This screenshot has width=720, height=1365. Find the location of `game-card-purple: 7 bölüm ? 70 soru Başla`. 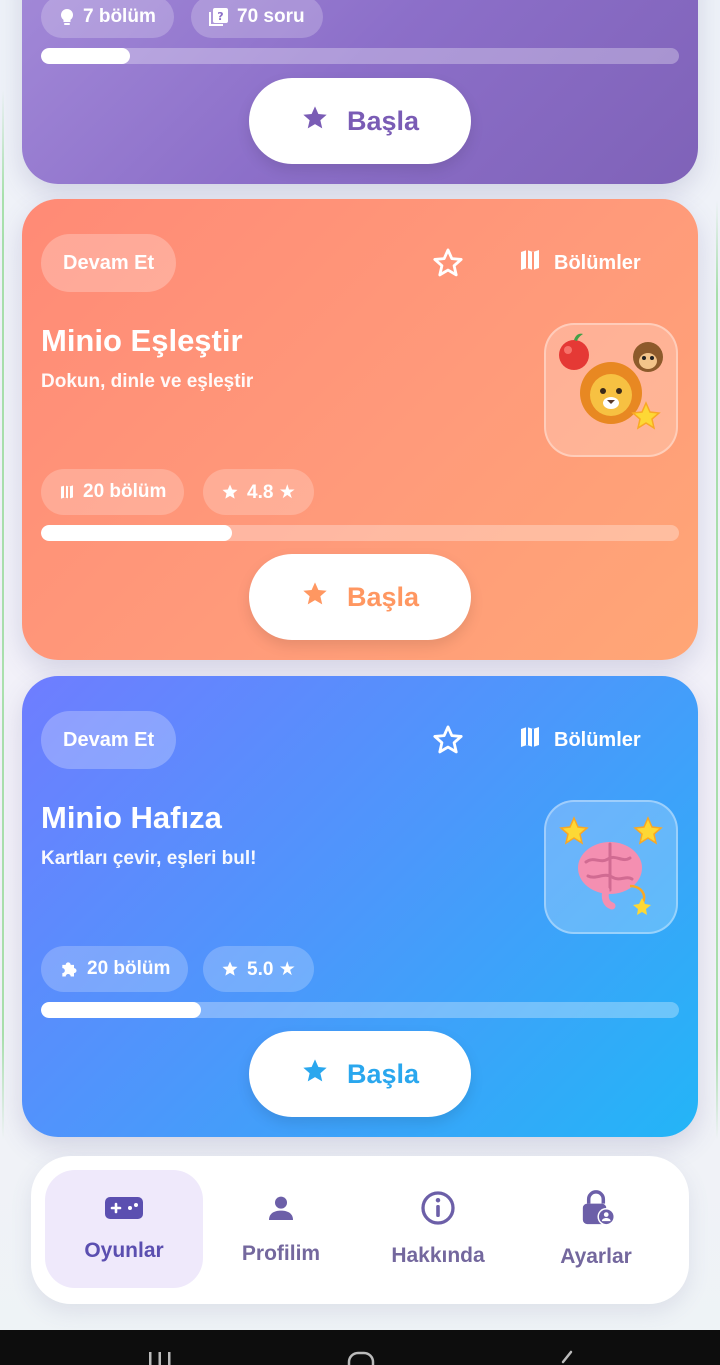

game-card-purple: 7 bölüm ? 70 soru Başla is located at coordinates (360, 92).